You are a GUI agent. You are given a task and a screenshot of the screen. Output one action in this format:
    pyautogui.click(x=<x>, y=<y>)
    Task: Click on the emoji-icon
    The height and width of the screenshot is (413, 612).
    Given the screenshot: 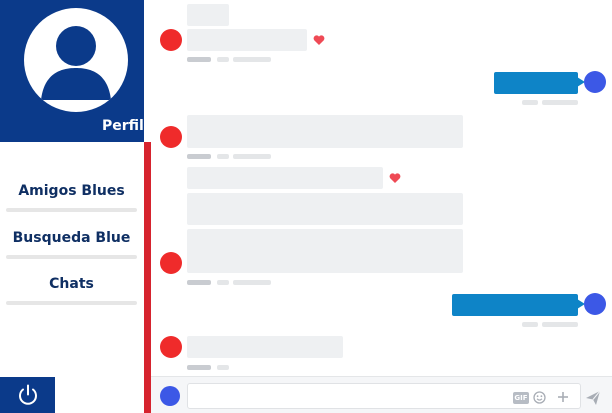 What is the action you would take?
    pyautogui.click(x=539, y=397)
    